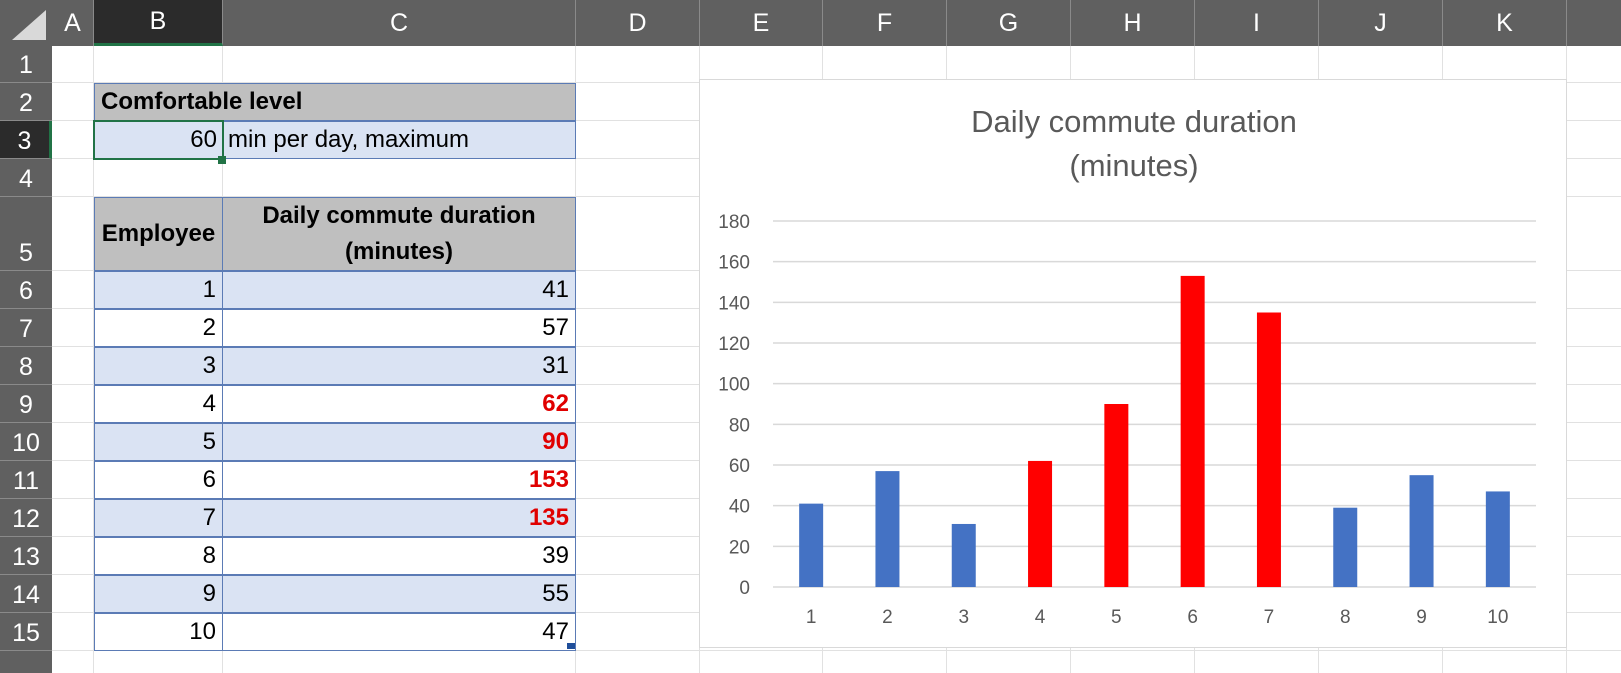 The height and width of the screenshot is (673, 1621). Describe the element at coordinates (739, 507) in the screenshot. I see `y-tick-label: 40` at that location.